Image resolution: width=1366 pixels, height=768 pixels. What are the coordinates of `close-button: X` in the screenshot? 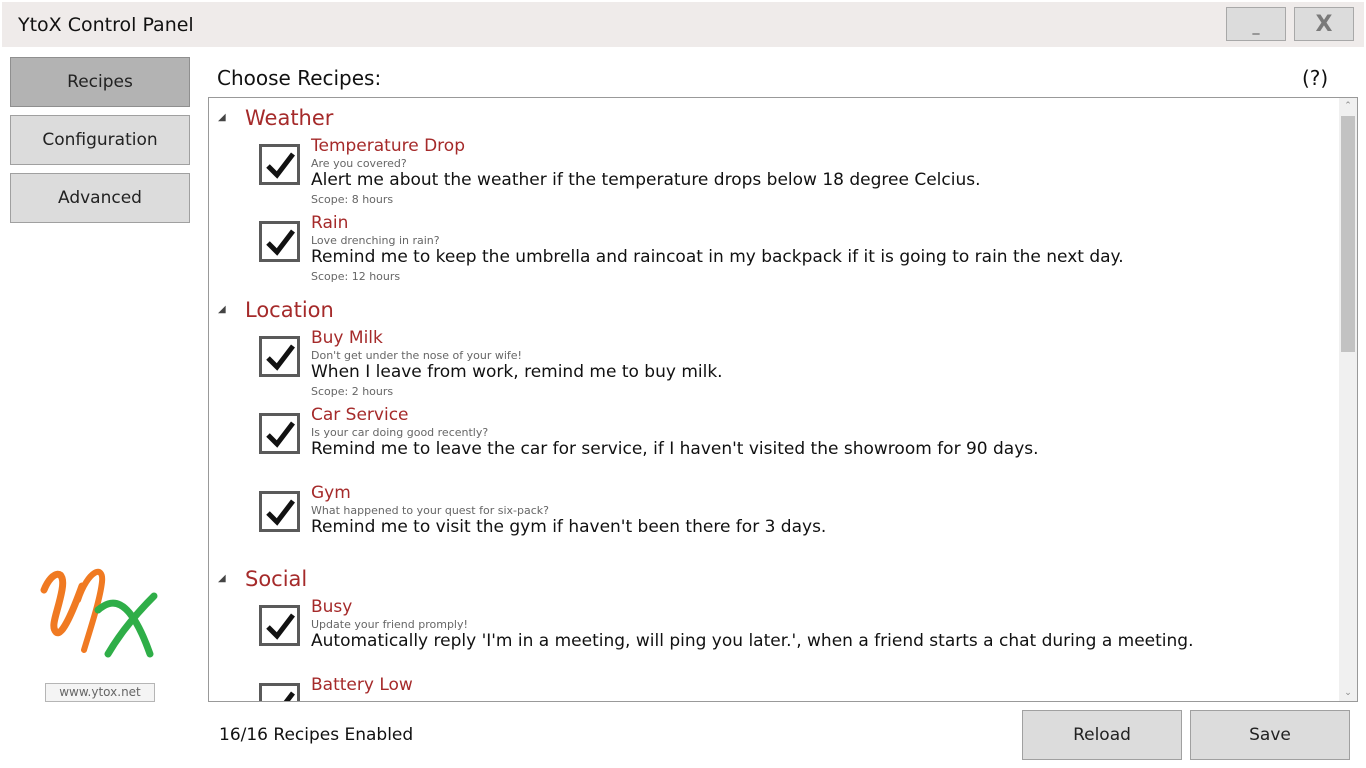 It's located at (1324, 24).